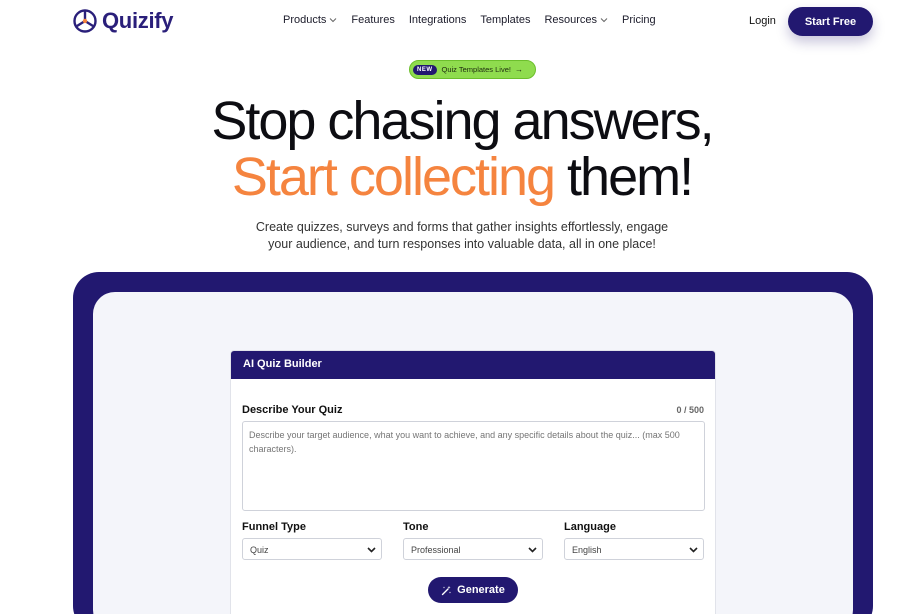 The height and width of the screenshot is (614, 924). I want to click on nav-item-resources: Resources, so click(576, 20).